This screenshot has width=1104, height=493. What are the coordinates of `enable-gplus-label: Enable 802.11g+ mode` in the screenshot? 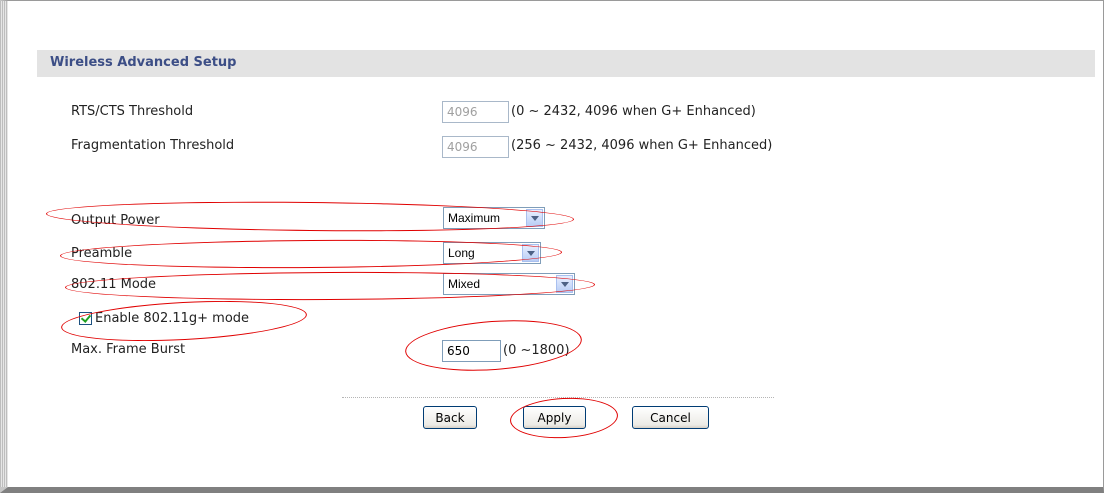 It's located at (172, 318).